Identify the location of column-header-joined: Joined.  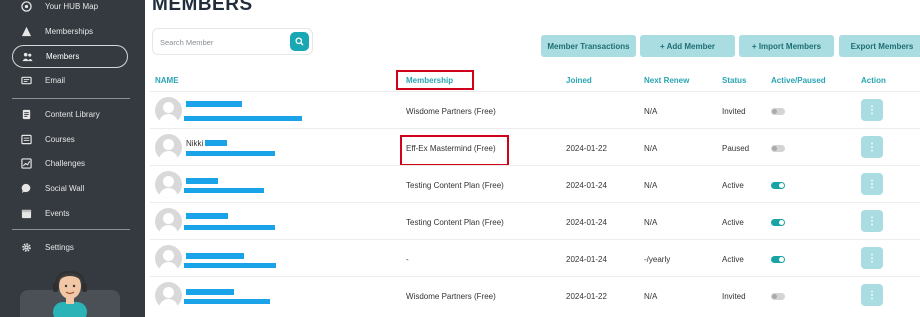
(579, 80).